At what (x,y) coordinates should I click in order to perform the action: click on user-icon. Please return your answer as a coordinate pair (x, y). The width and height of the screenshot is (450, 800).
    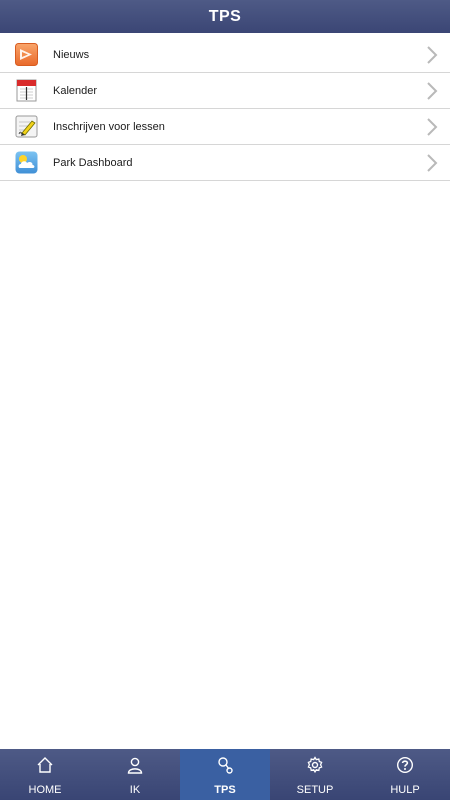
    Looking at the image, I should click on (135, 765).